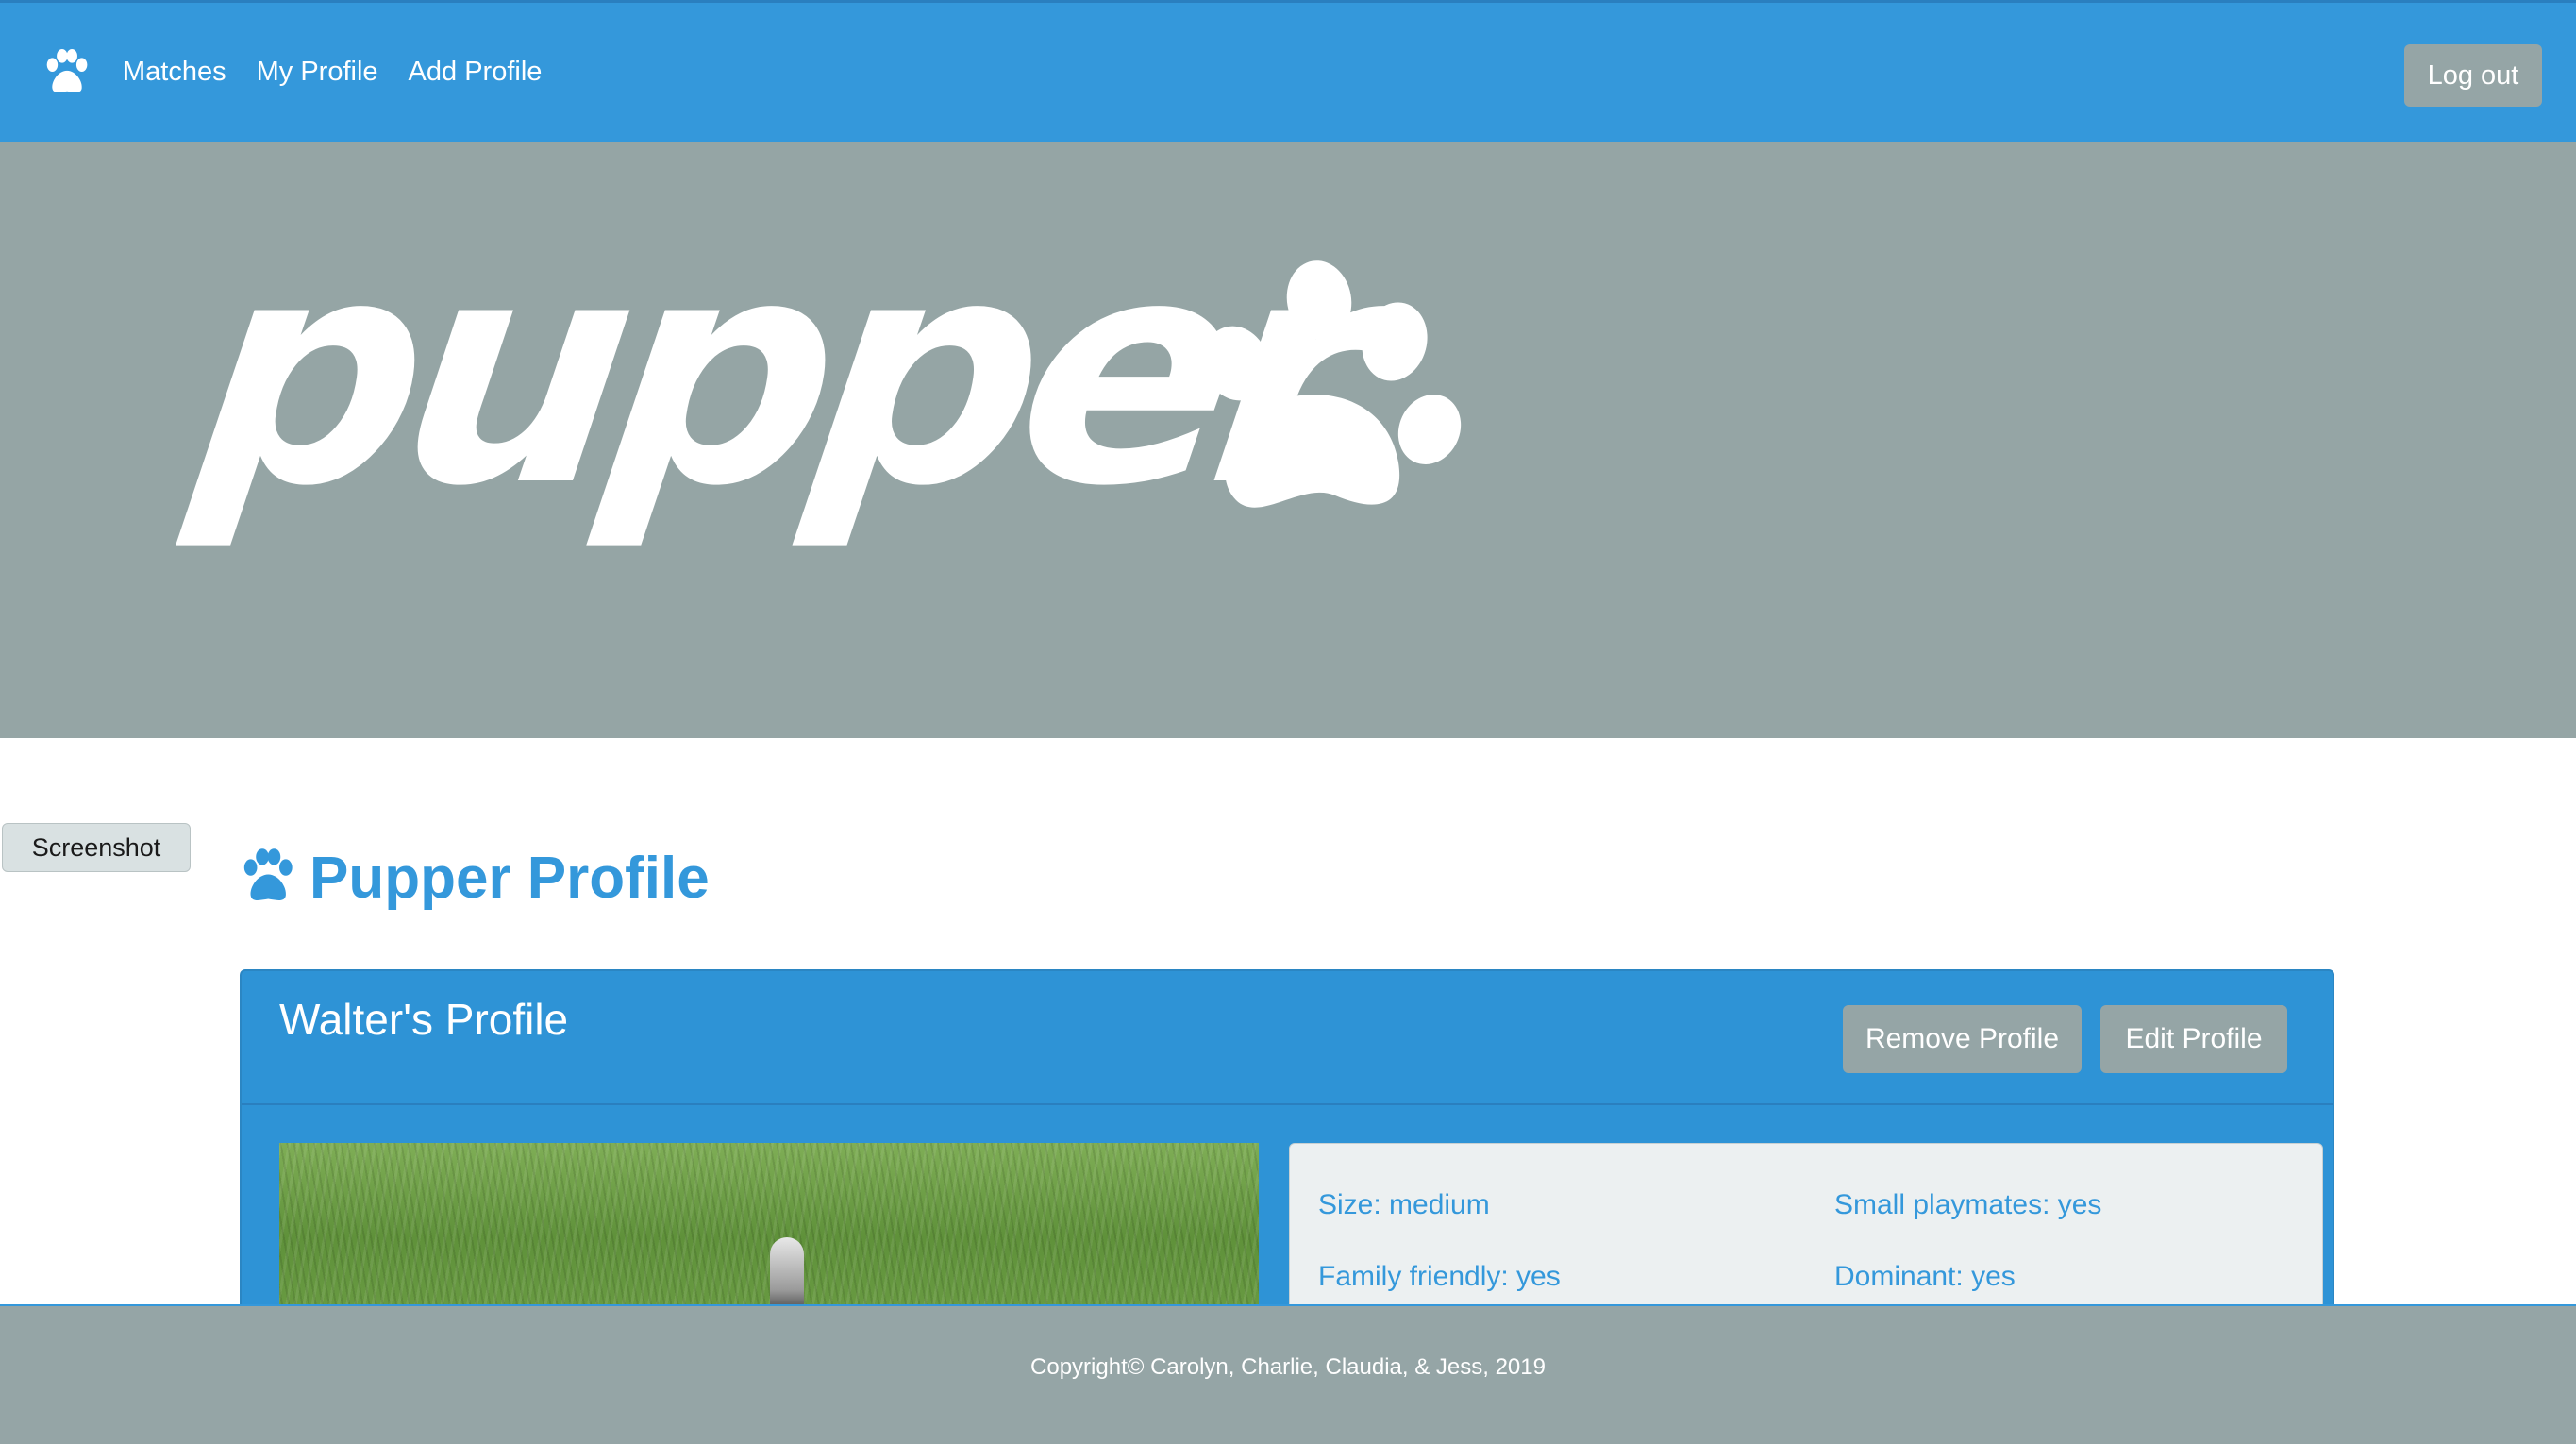  I want to click on detail-dominant: Dominant: yes, so click(1925, 1276).